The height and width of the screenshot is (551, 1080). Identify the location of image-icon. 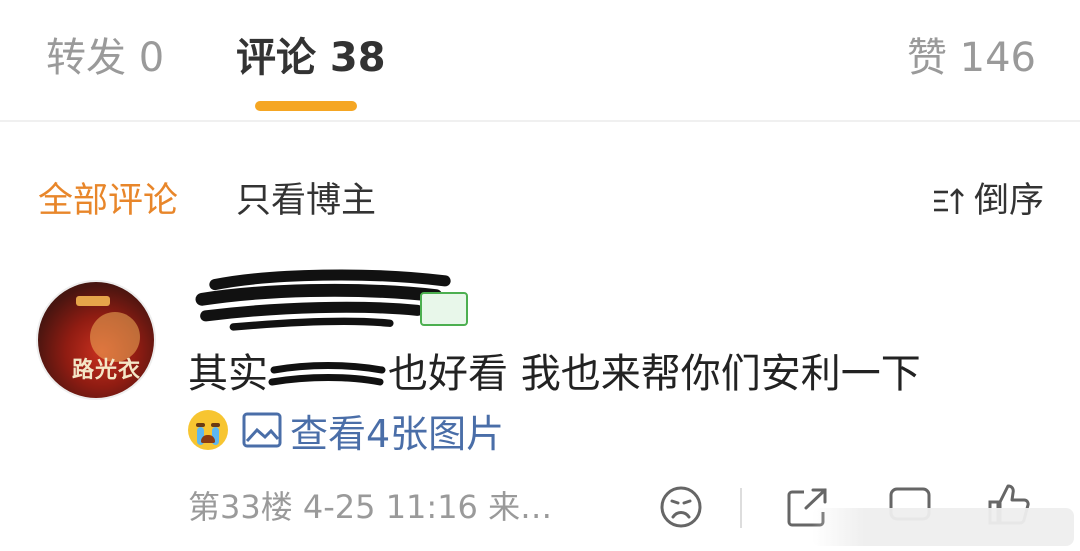
(262, 430).